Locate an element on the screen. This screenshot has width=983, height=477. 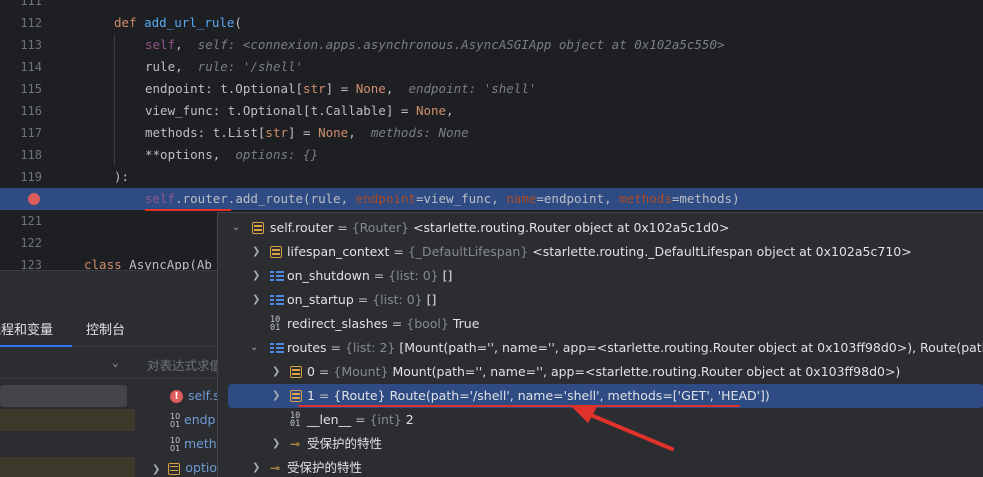
line-number: 111 is located at coordinates (31, 4).